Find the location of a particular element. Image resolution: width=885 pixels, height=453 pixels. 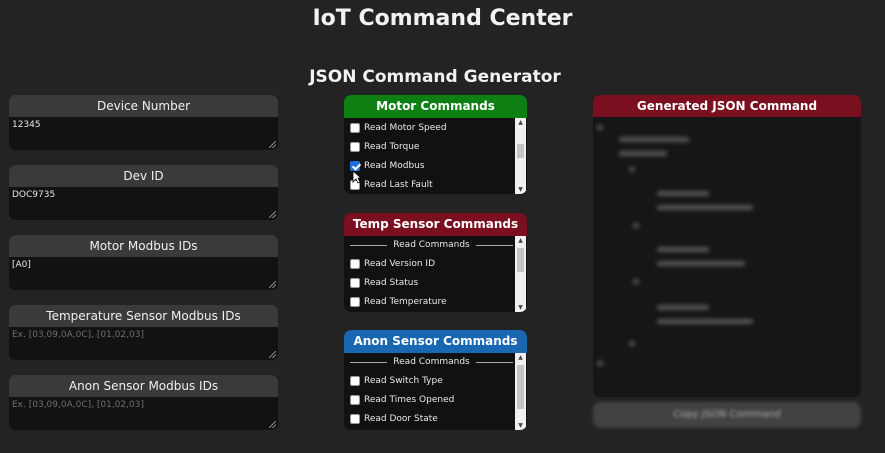

copy-json-button: Copy JSON Command is located at coordinates (727, 415).